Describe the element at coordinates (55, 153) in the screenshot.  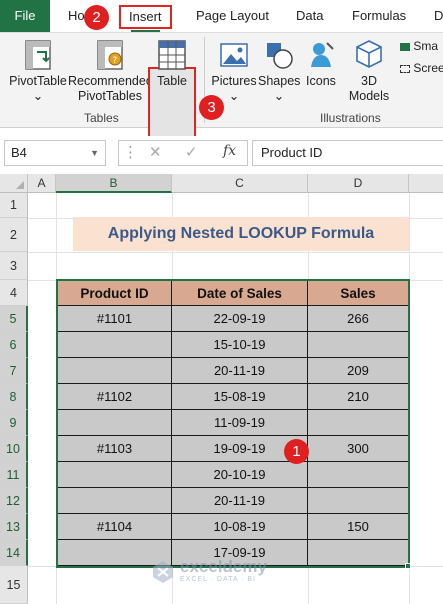
I see `name-box: B4 ▼` at that location.